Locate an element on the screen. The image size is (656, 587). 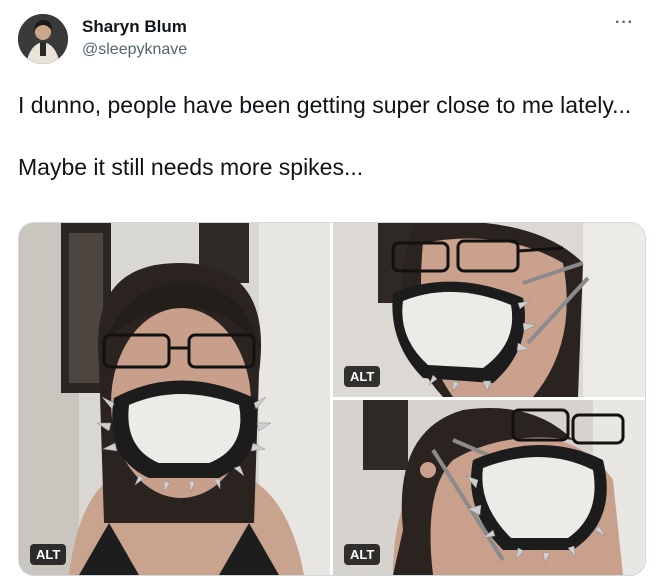
author-handle: @sleepyknave is located at coordinates (134, 50).